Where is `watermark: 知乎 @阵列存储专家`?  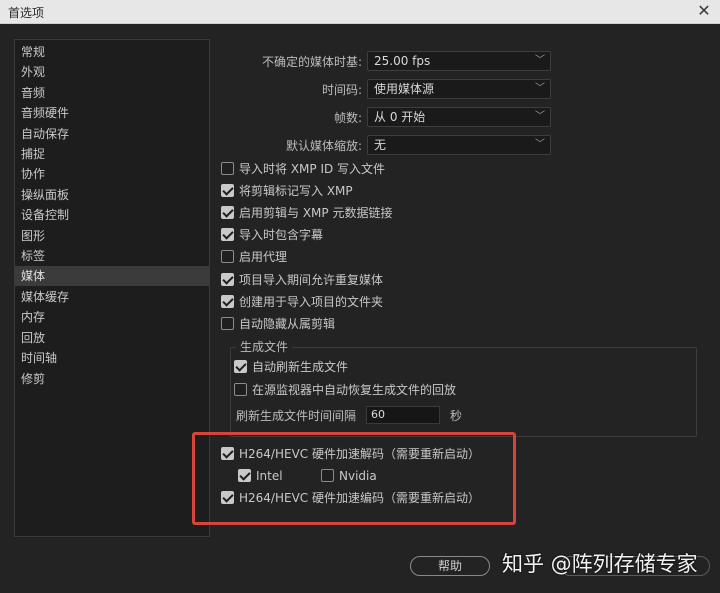
watermark: 知乎 @阵列存储专家 is located at coordinates (600, 564).